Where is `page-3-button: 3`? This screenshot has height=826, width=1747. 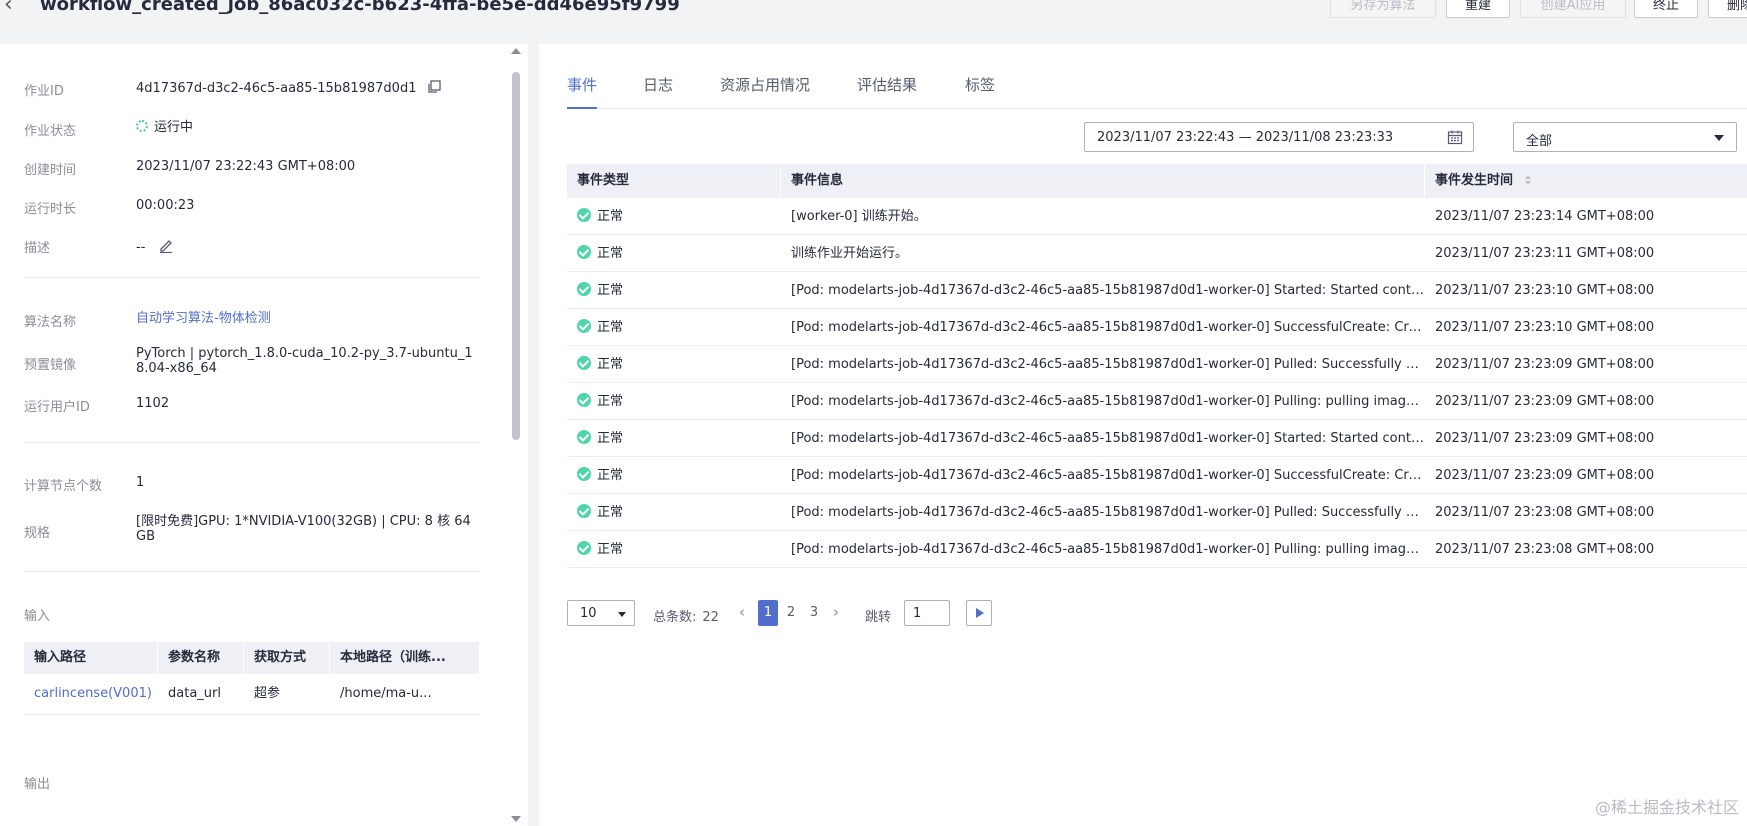 page-3-button: 3 is located at coordinates (814, 613).